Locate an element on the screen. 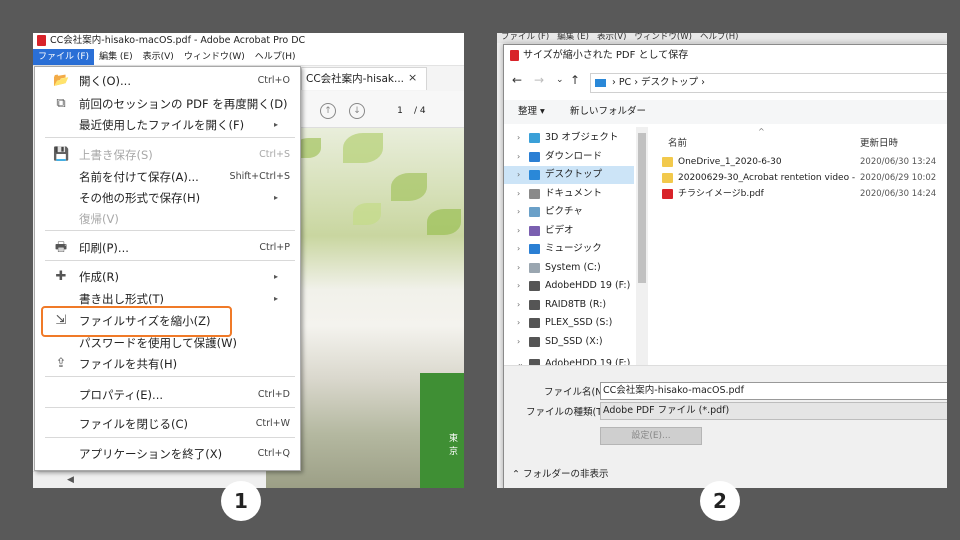  file-date: 2020/06/30 14:24 is located at coordinates (898, 194).